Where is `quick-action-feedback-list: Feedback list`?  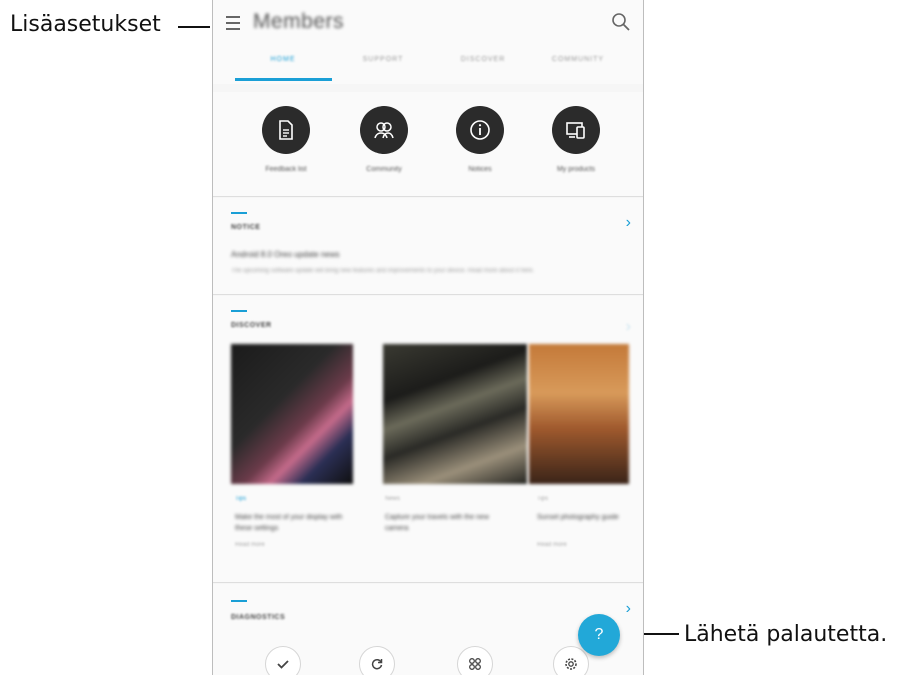 quick-action-feedback-list: Feedback list is located at coordinates (286, 139).